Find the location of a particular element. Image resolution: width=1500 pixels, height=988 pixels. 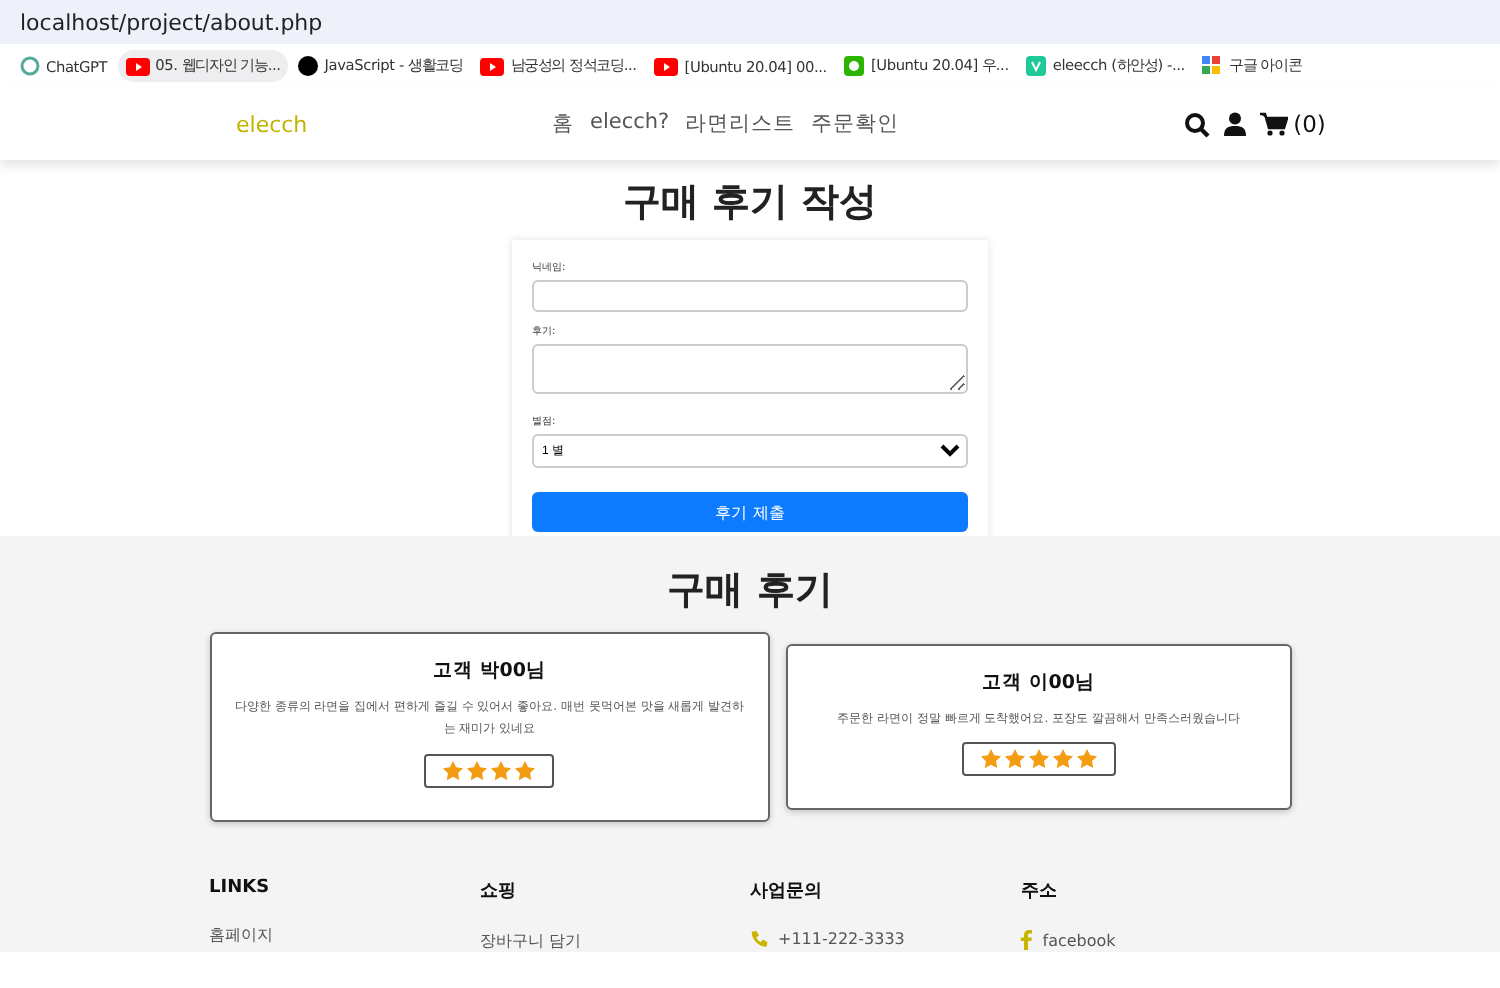

footer-heading: 주소 is located at coordinates (1039, 892).